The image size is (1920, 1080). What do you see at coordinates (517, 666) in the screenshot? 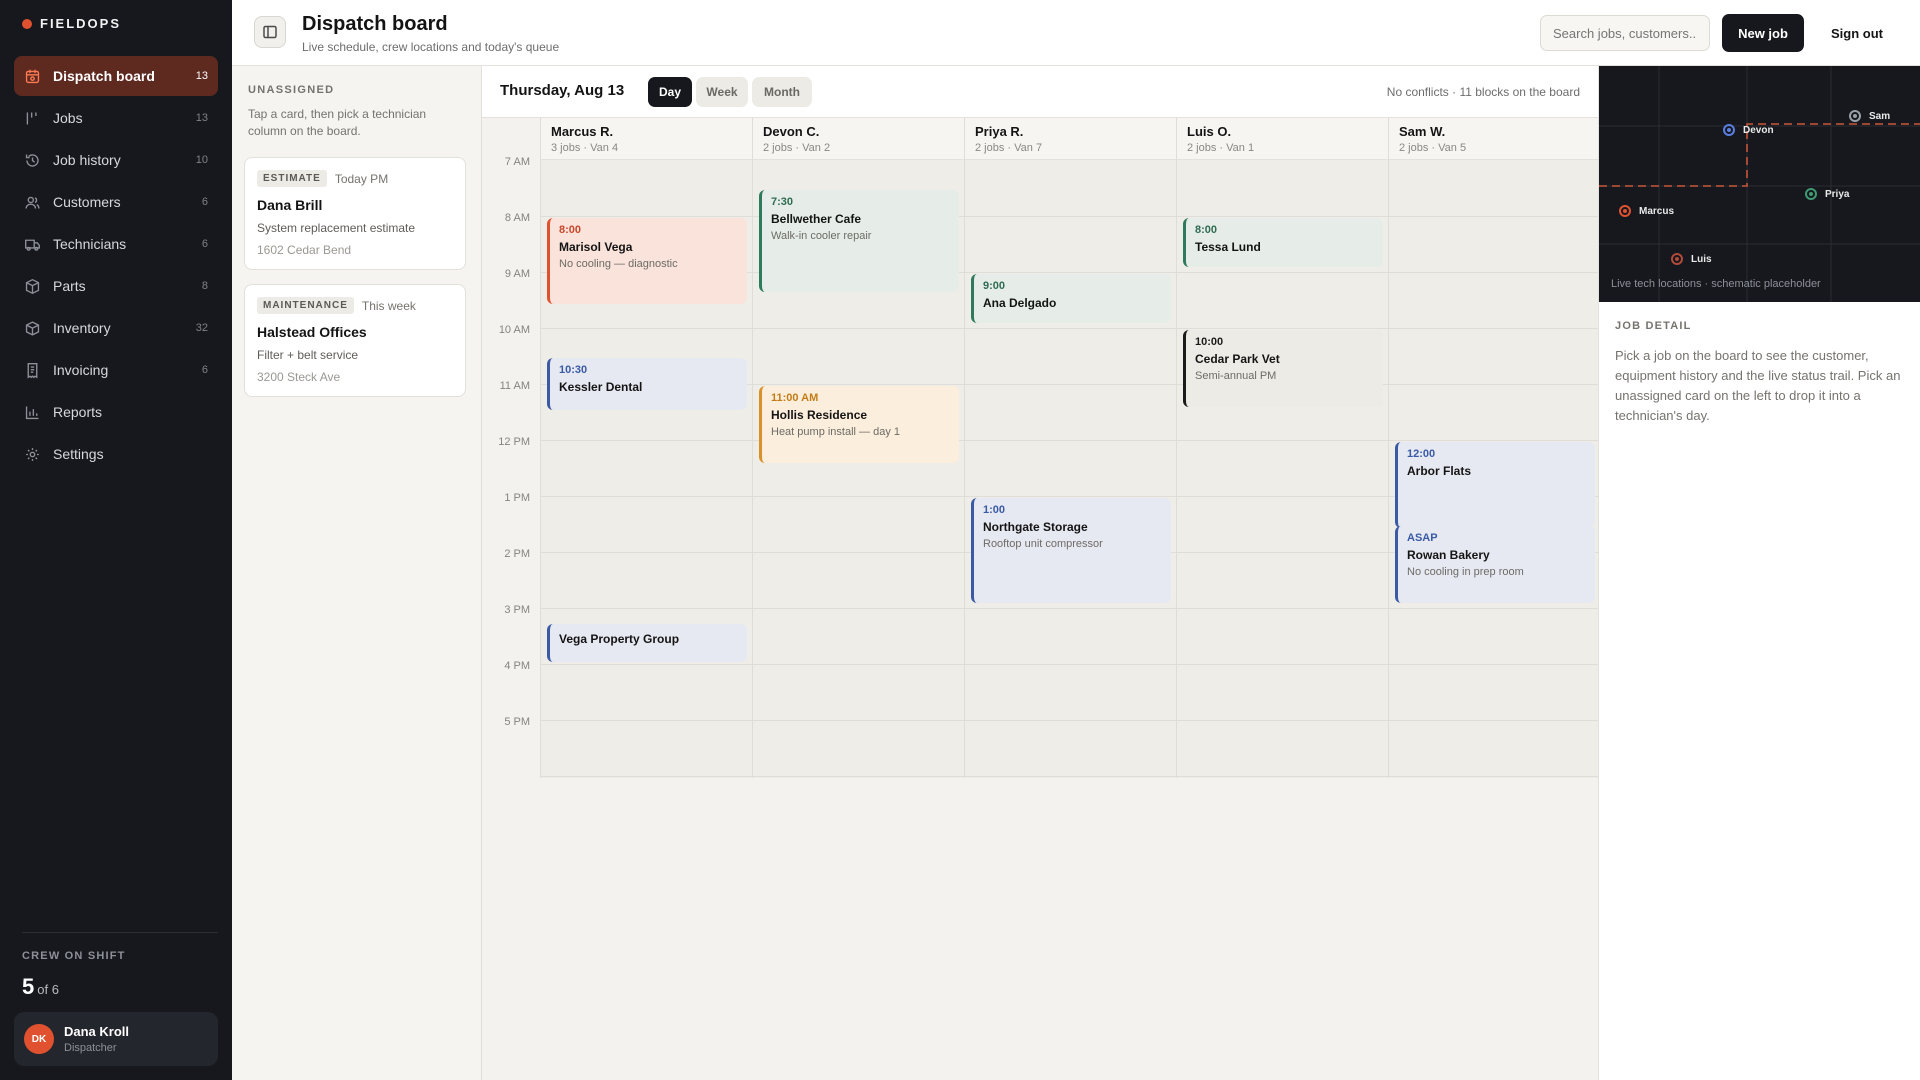
I see `time-label: 4 PM` at bounding box center [517, 666].